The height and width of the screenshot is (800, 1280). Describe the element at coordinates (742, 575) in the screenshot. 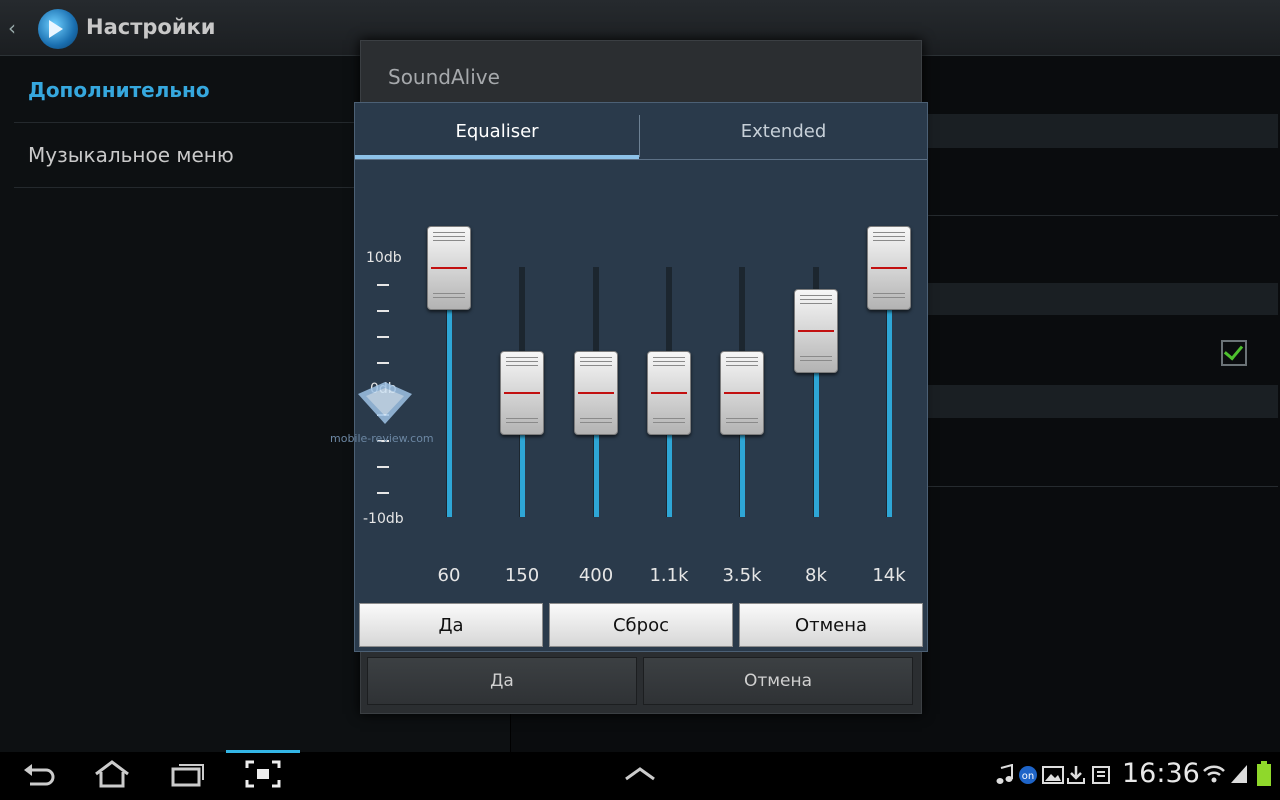

I see `band-frequency-label: 3.5k` at that location.